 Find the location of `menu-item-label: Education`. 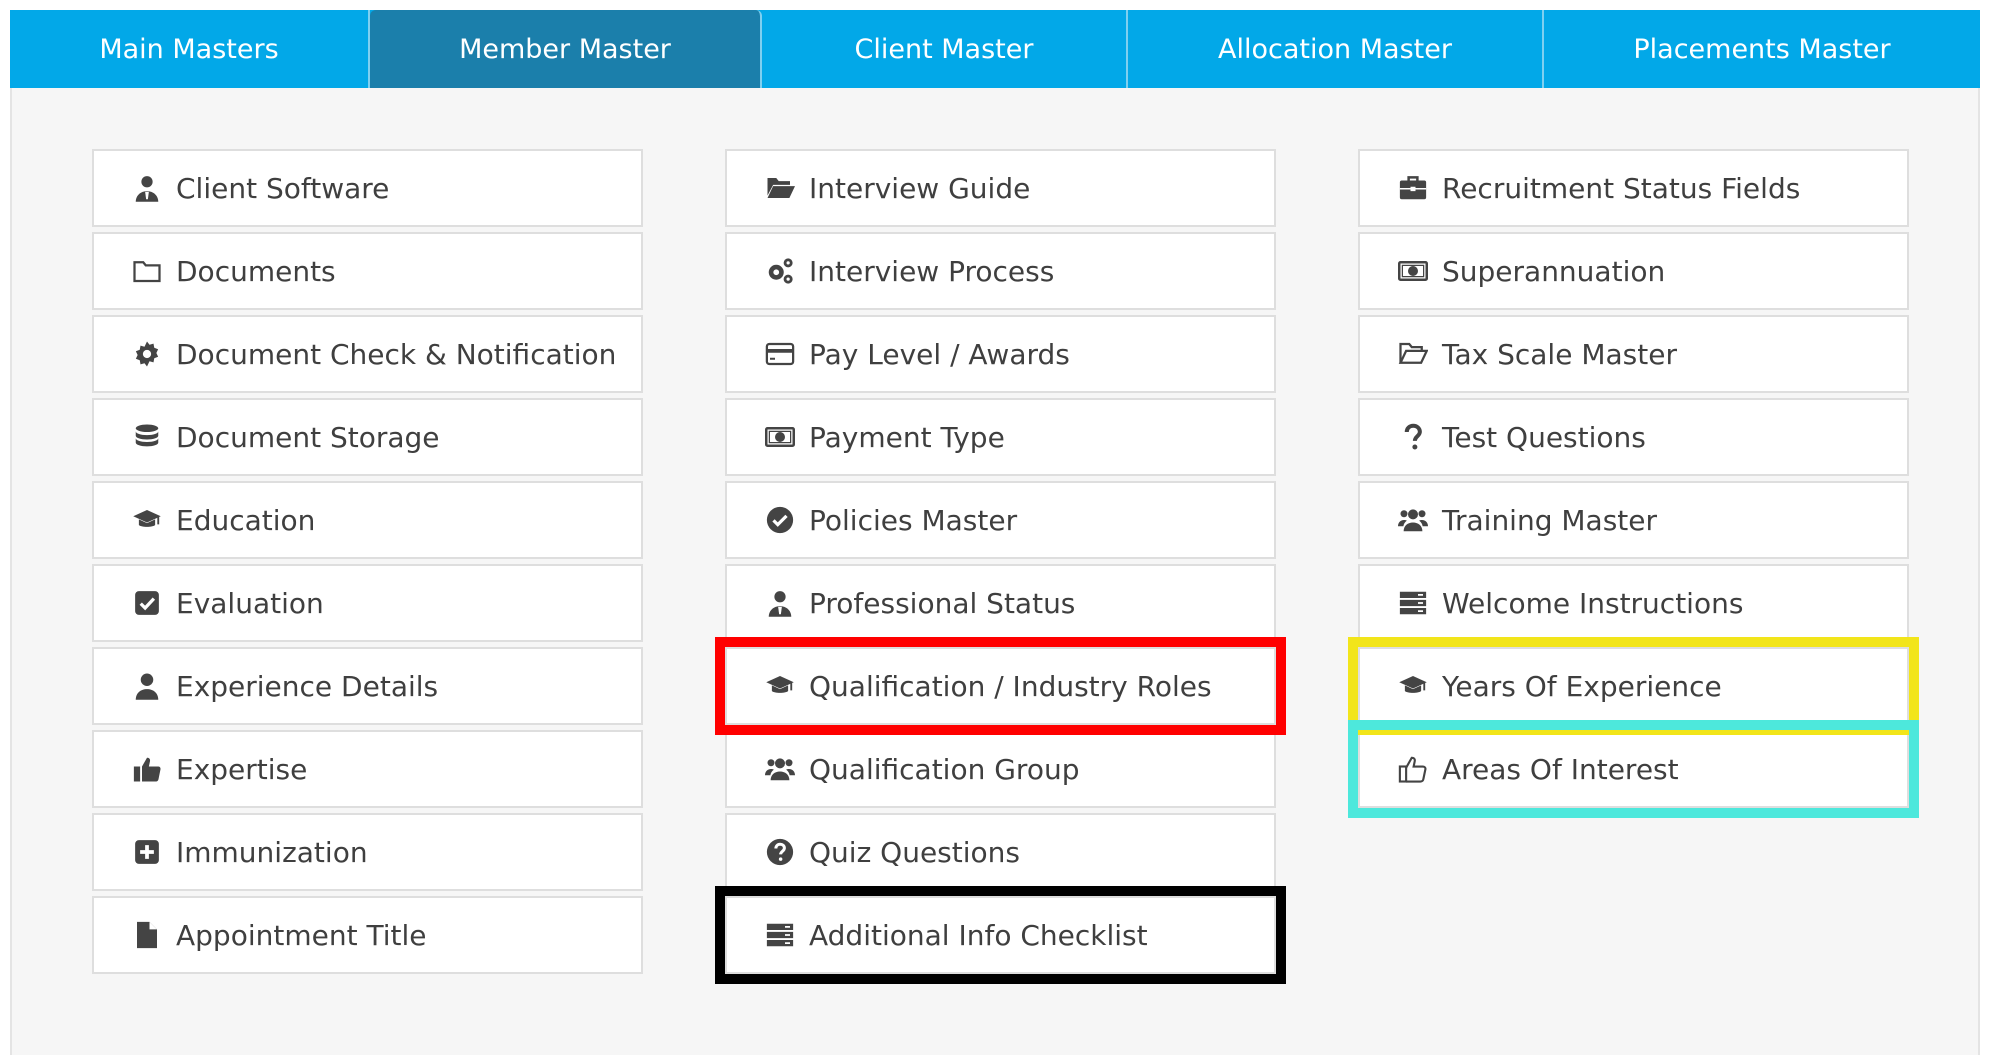

menu-item-label: Education is located at coordinates (246, 520).